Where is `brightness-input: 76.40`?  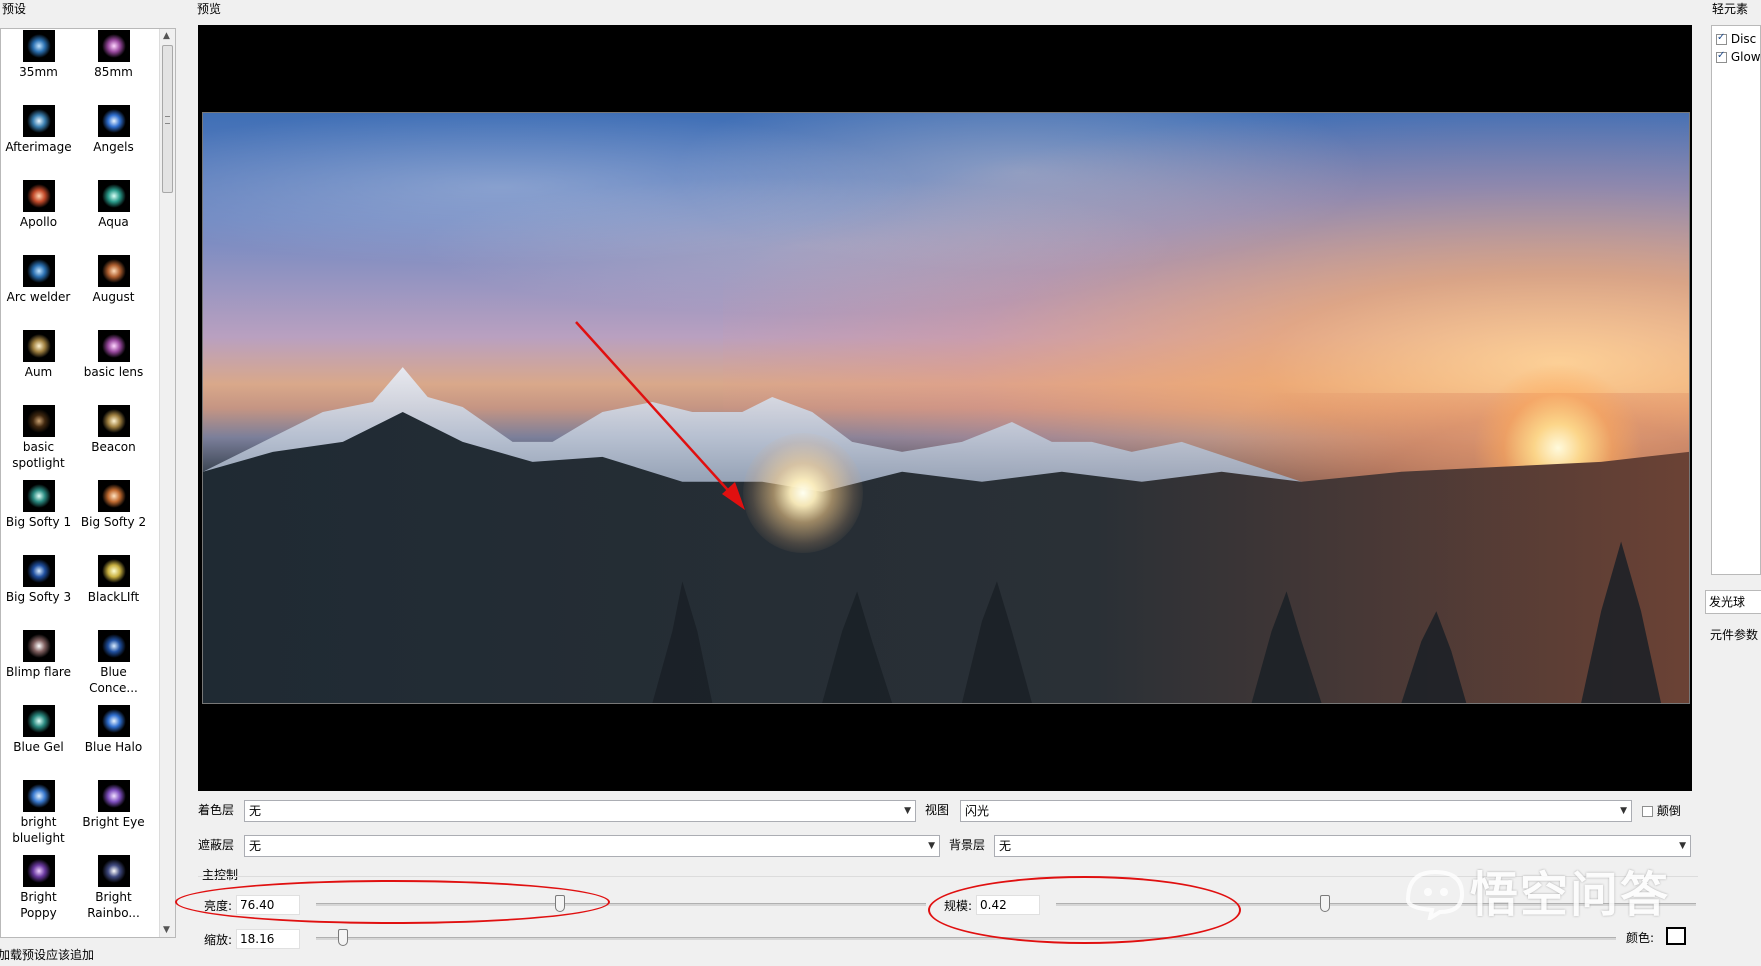
brightness-input: 76.40 is located at coordinates (268, 905).